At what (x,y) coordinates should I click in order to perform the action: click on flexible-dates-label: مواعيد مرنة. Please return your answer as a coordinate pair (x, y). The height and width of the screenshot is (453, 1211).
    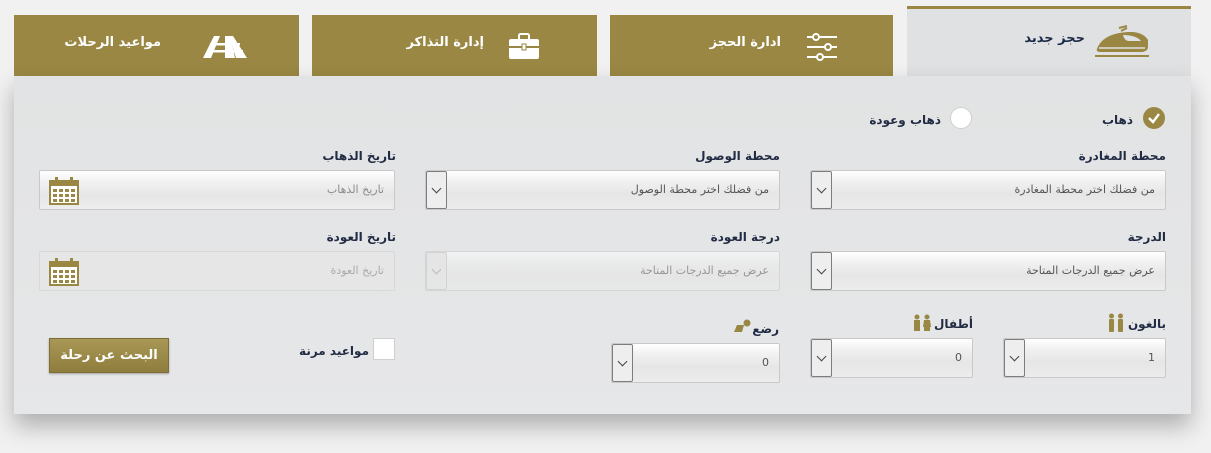
    Looking at the image, I should click on (334, 351).